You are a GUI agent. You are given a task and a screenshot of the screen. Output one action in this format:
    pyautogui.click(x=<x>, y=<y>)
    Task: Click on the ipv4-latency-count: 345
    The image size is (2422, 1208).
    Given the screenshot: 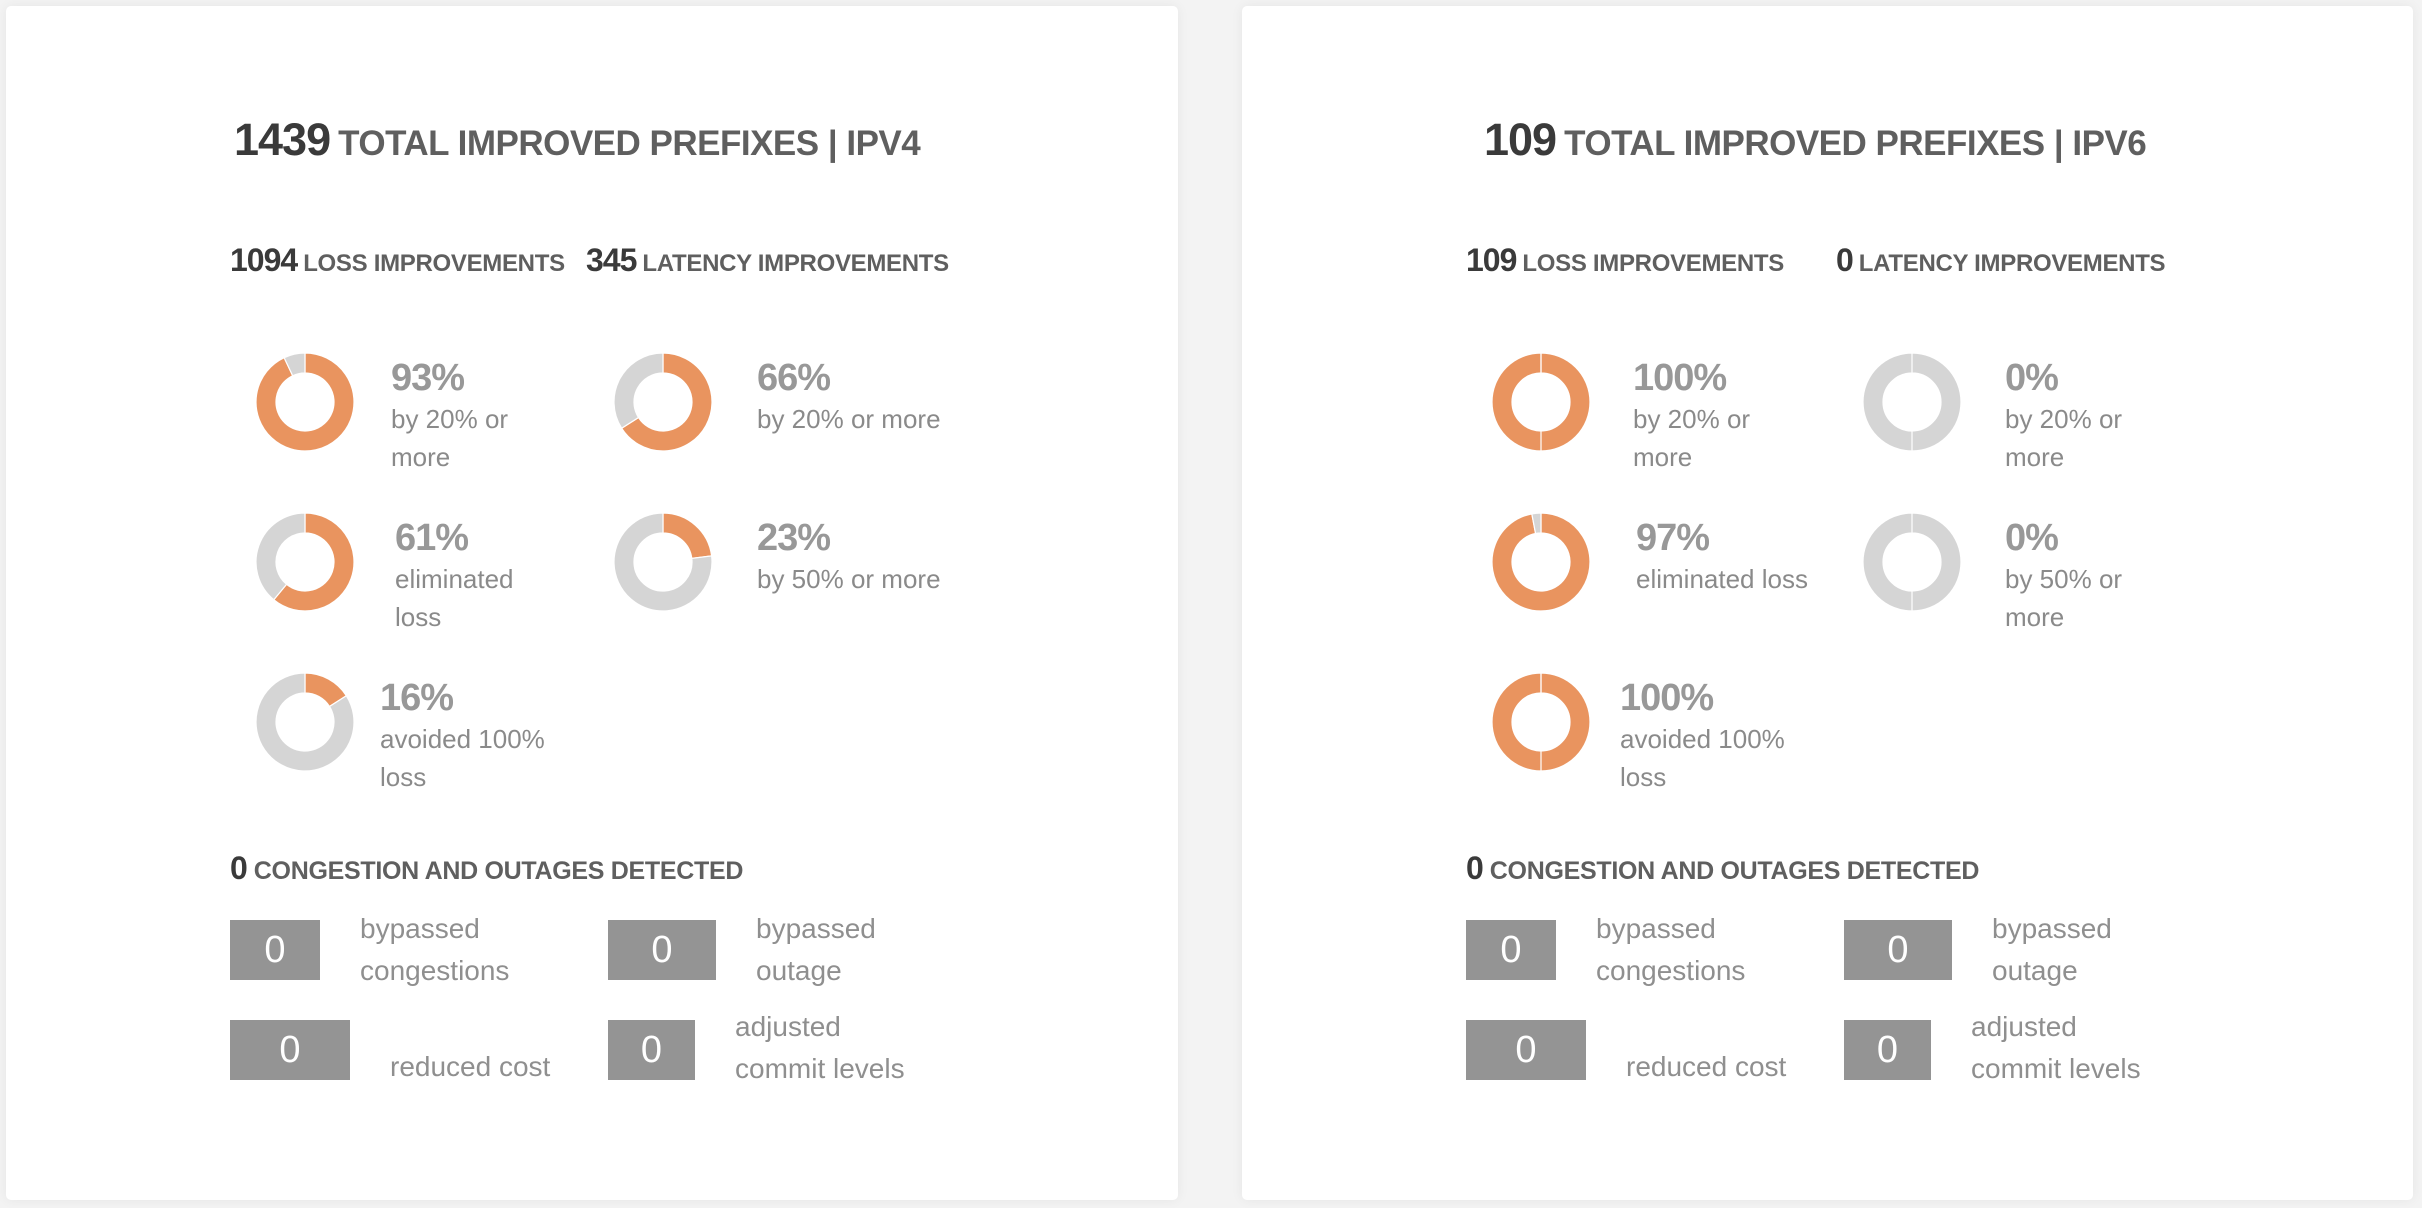 What is the action you would take?
    pyautogui.click(x=611, y=260)
    